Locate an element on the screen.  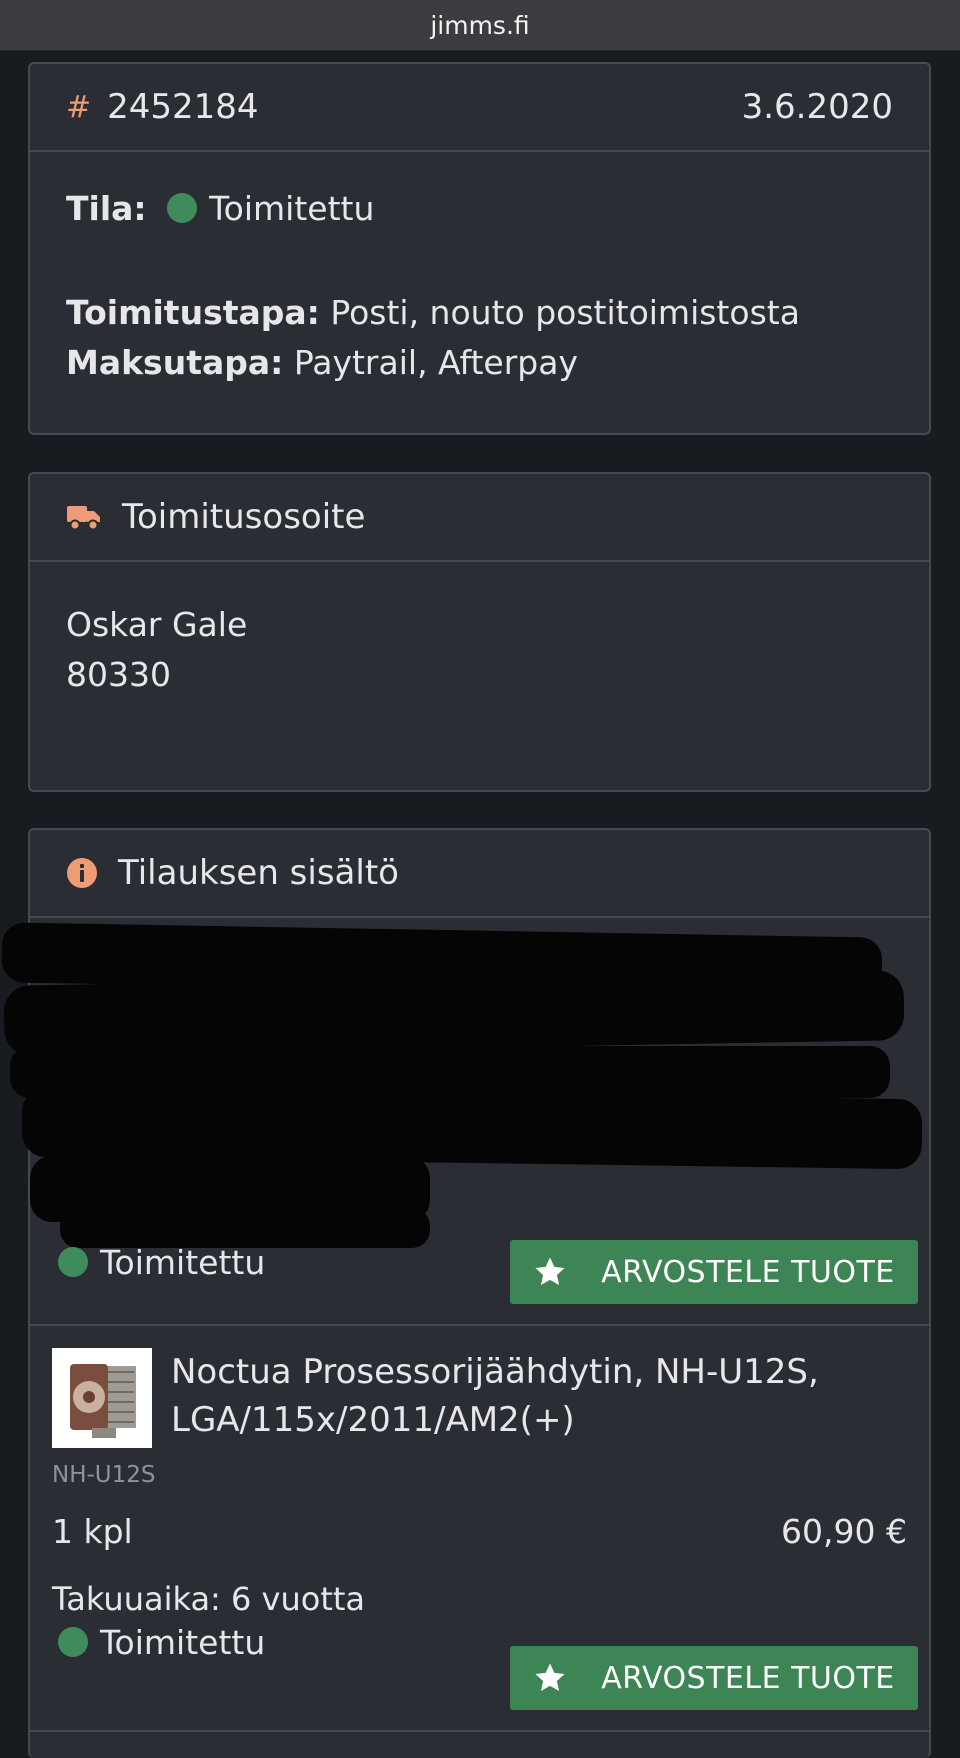
payment-label: Maksutapa: is located at coordinates (175, 362).